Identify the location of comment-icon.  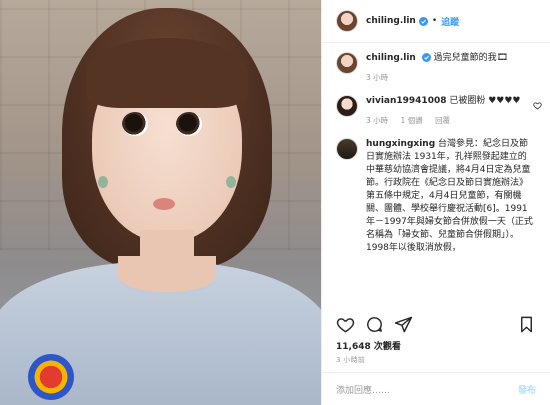
(374, 324).